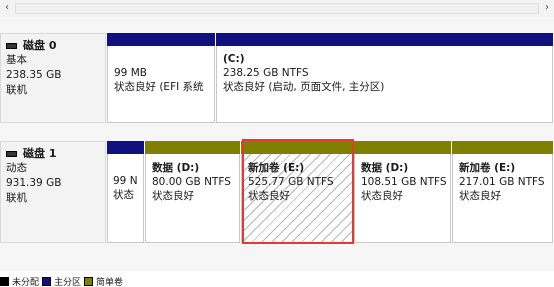 This screenshot has width=554, height=287. What do you see at coordinates (34, 75) in the screenshot?
I see `disk-size: 238.35 GB` at bounding box center [34, 75].